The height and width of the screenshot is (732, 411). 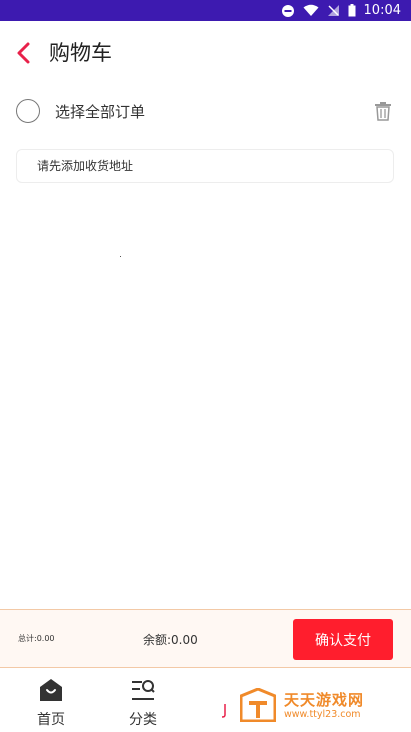 What do you see at coordinates (324, 700) in the screenshot?
I see `watermark-title: 天天游戏网` at bounding box center [324, 700].